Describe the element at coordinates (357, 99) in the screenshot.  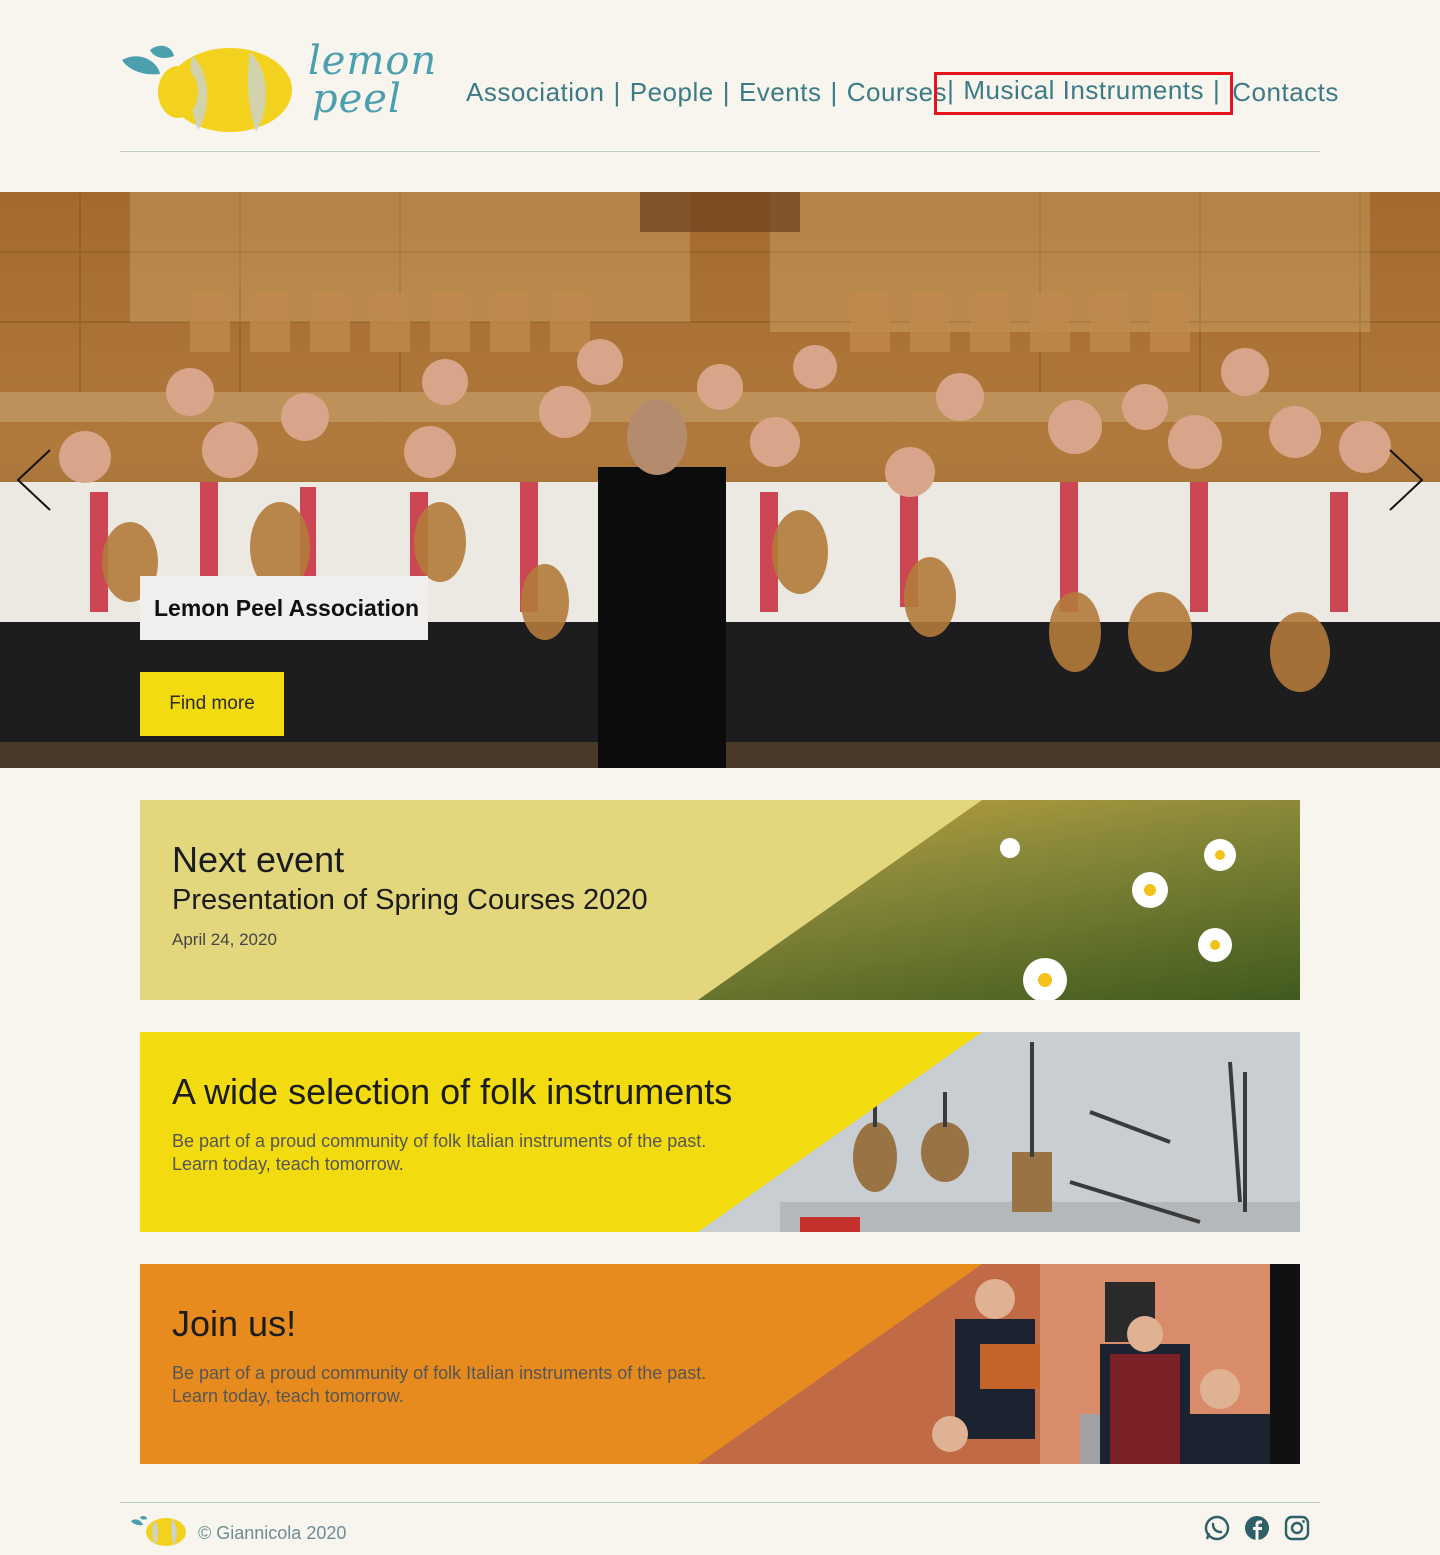
I see `logo-word-peel: peel` at that location.